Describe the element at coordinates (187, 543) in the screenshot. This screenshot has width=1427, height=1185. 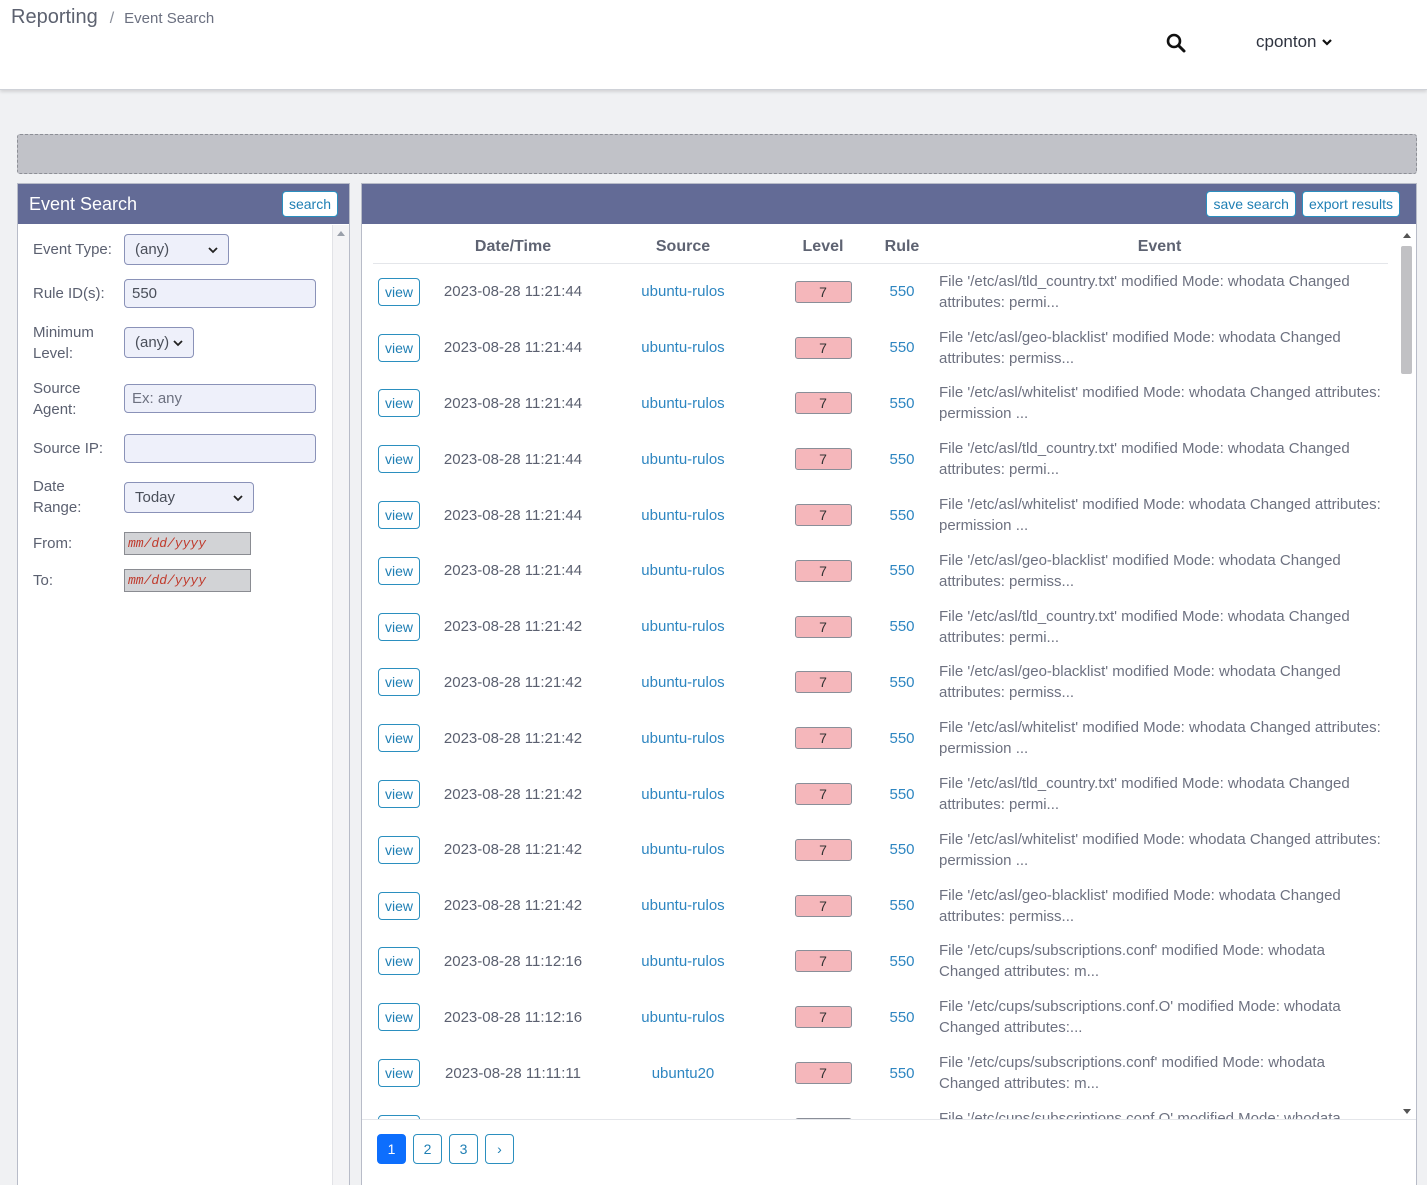
I see `from-date-input: mm/dd/yyyy` at that location.